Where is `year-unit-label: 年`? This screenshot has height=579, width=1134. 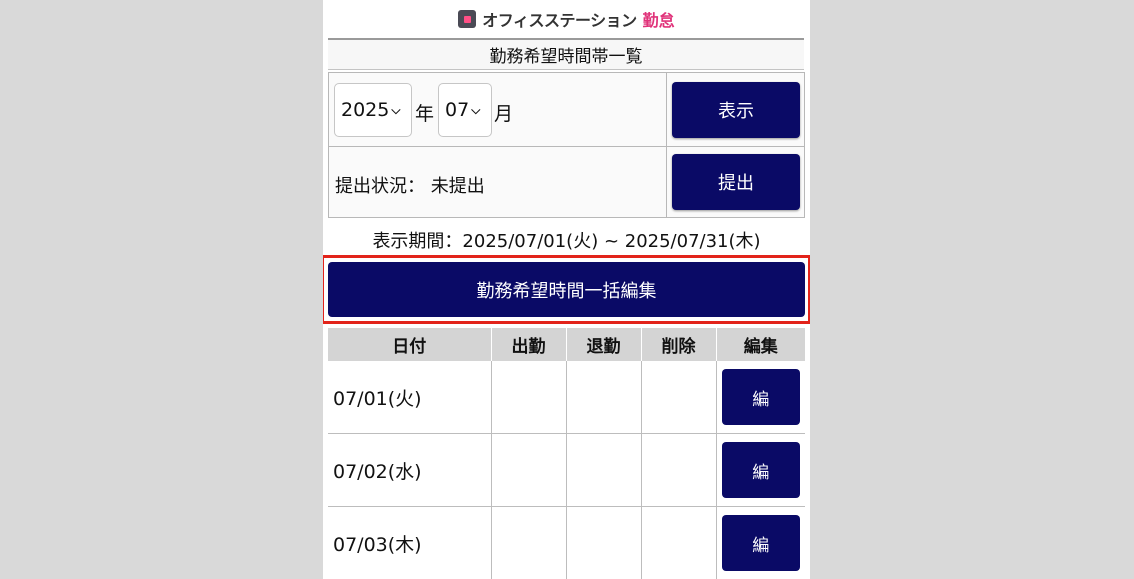 year-unit-label: 年 is located at coordinates (425, 114).